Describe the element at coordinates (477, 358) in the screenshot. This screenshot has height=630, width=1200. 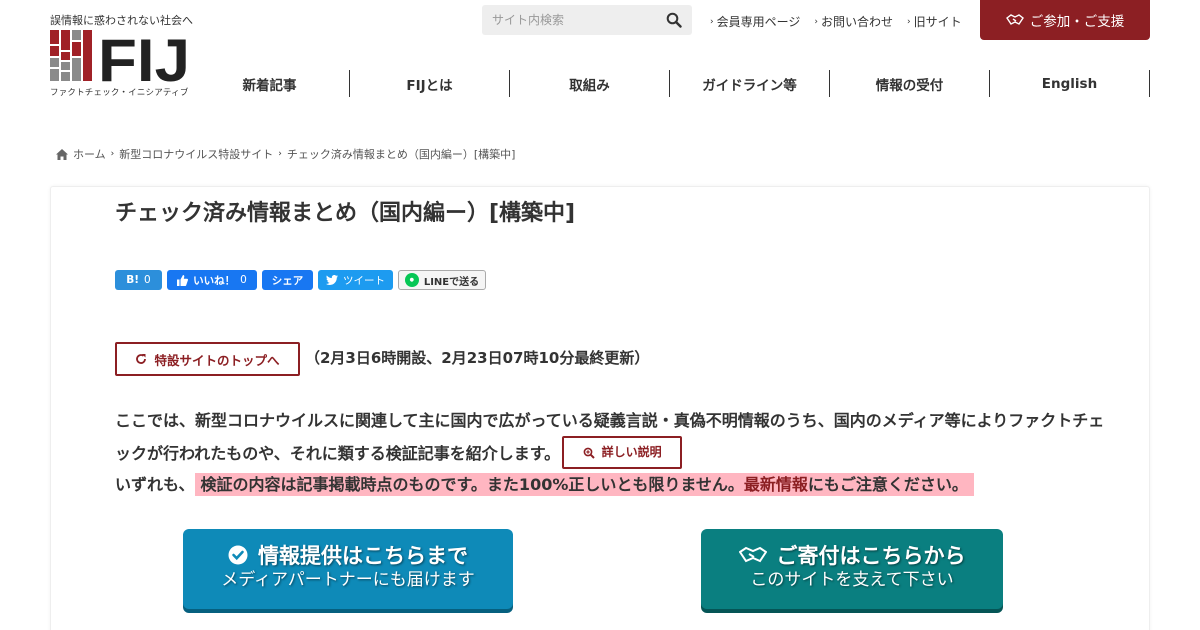
I see `updated-timestamp: （2月3日6時開設、2月23日07時10分最終更新）` at that location.